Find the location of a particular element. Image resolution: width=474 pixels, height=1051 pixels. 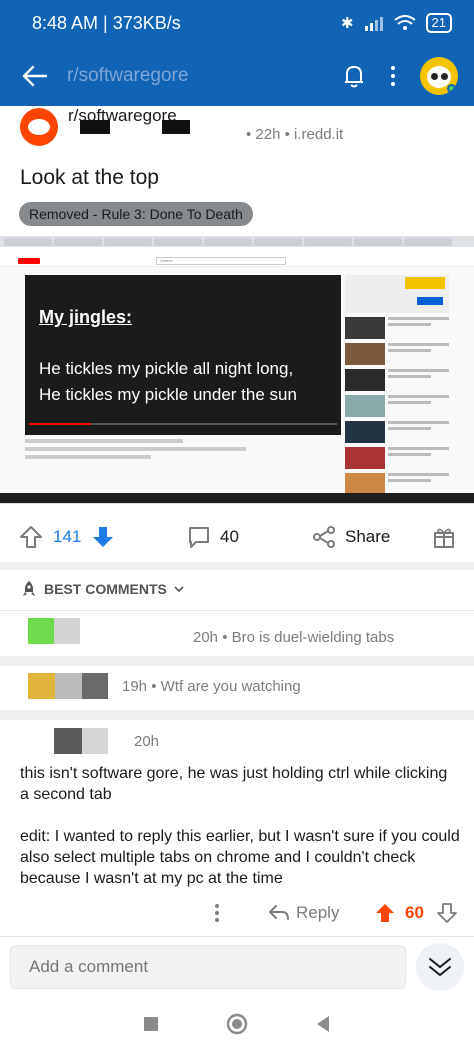

recents-square-icon is located at coordinates (151, 1024).